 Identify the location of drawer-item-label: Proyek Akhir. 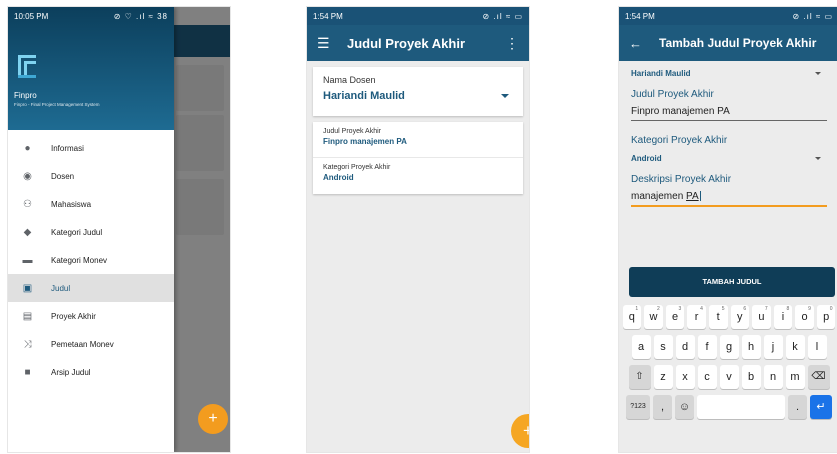
(73, 316).